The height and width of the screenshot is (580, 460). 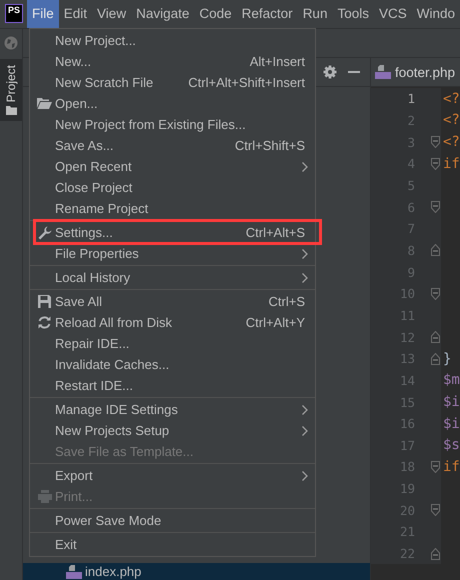 I want to click on settings-icon, so click(x=330, y=72).